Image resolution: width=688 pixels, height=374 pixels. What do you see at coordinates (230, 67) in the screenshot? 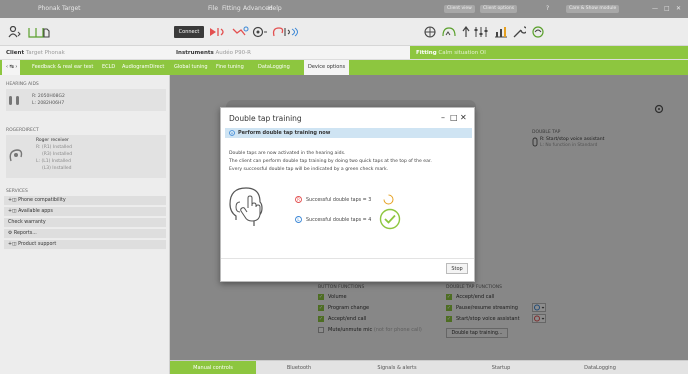
I see `tab-fine-tuning: Fine tuning` at bounding box center [230, 67].